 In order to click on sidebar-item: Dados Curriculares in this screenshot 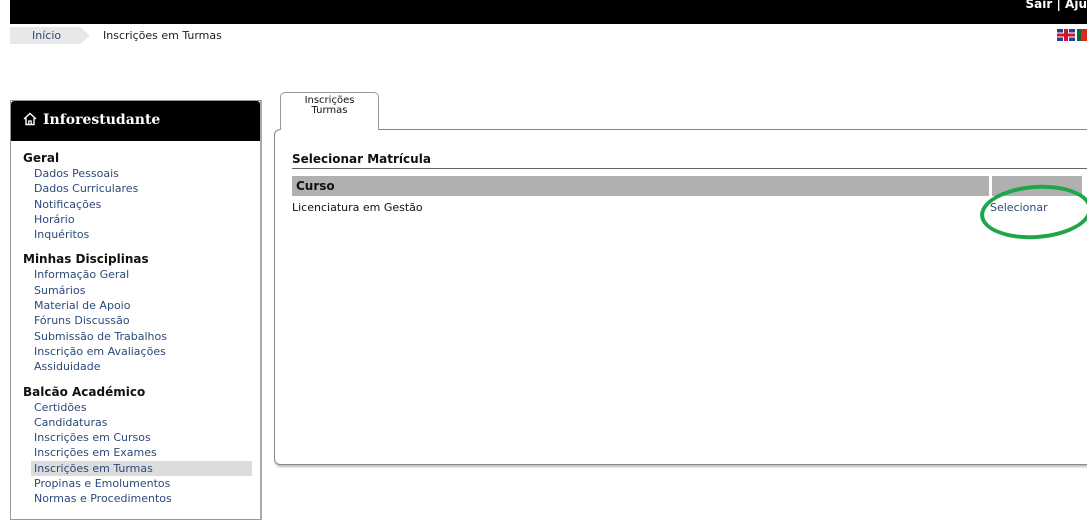, I will do `click(135, 188)`.